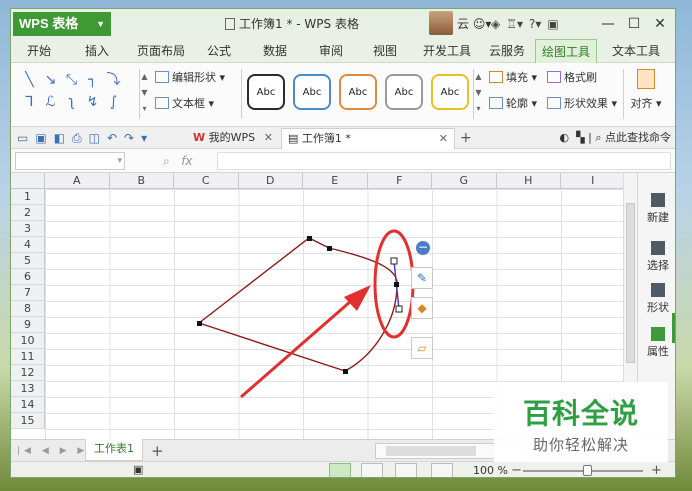 Image resolution: width=692 pixels, height=491 pixels. What do you see at coordinates (62, 24) in the screenshot?
I see `app-menu-button: WPS 表格 ▼` at bounding box center [62, 24].